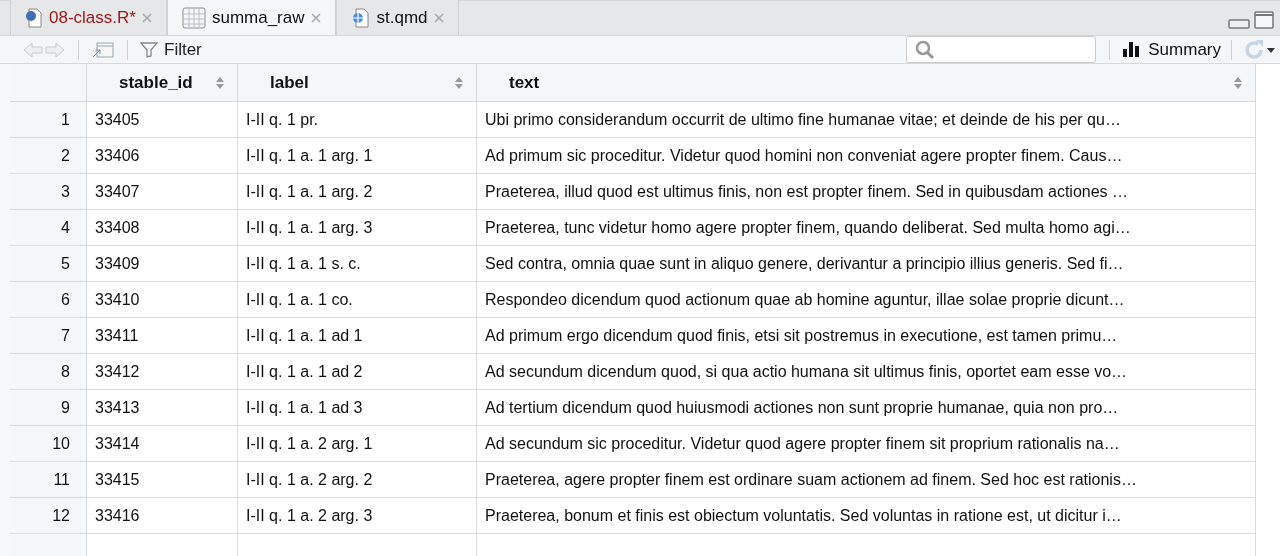 This screenshot has width=1280, height=556. Describe the element at coordinates (162, 479) in the screenshot. I see `table-cell: 33415` at that location.